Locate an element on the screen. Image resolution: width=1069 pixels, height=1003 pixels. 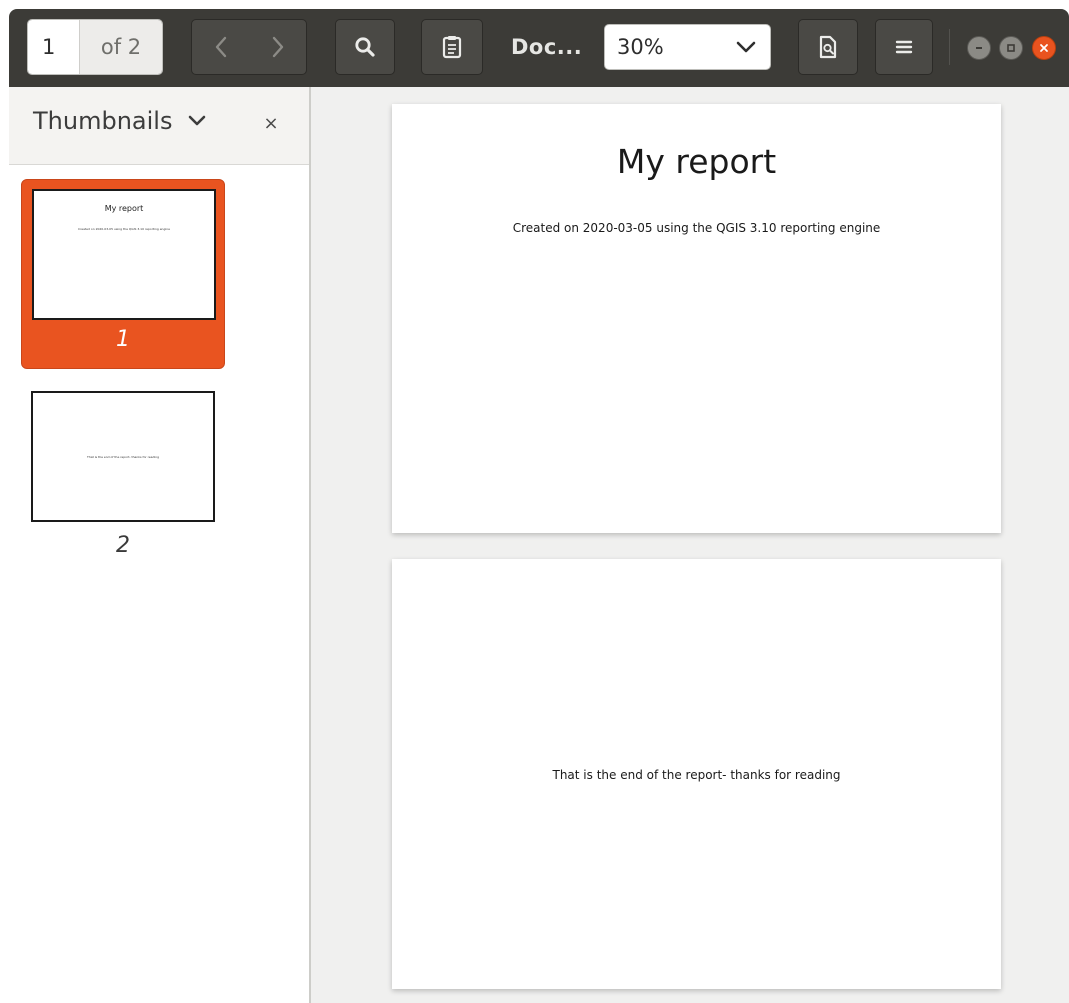
page-count-label: of 2 is located at coordinates (120, 47).